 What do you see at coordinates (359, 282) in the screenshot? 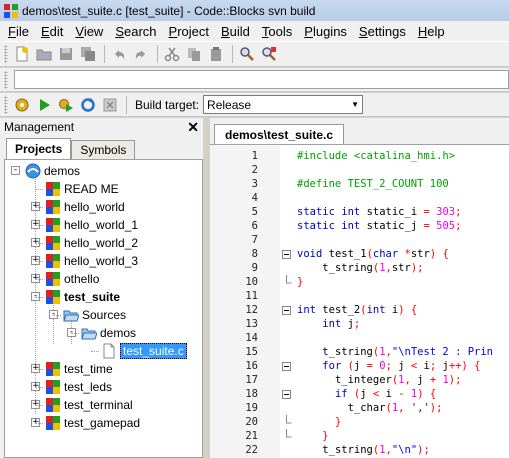
I see `code-line: 10}` at bounding box center [359, 282].